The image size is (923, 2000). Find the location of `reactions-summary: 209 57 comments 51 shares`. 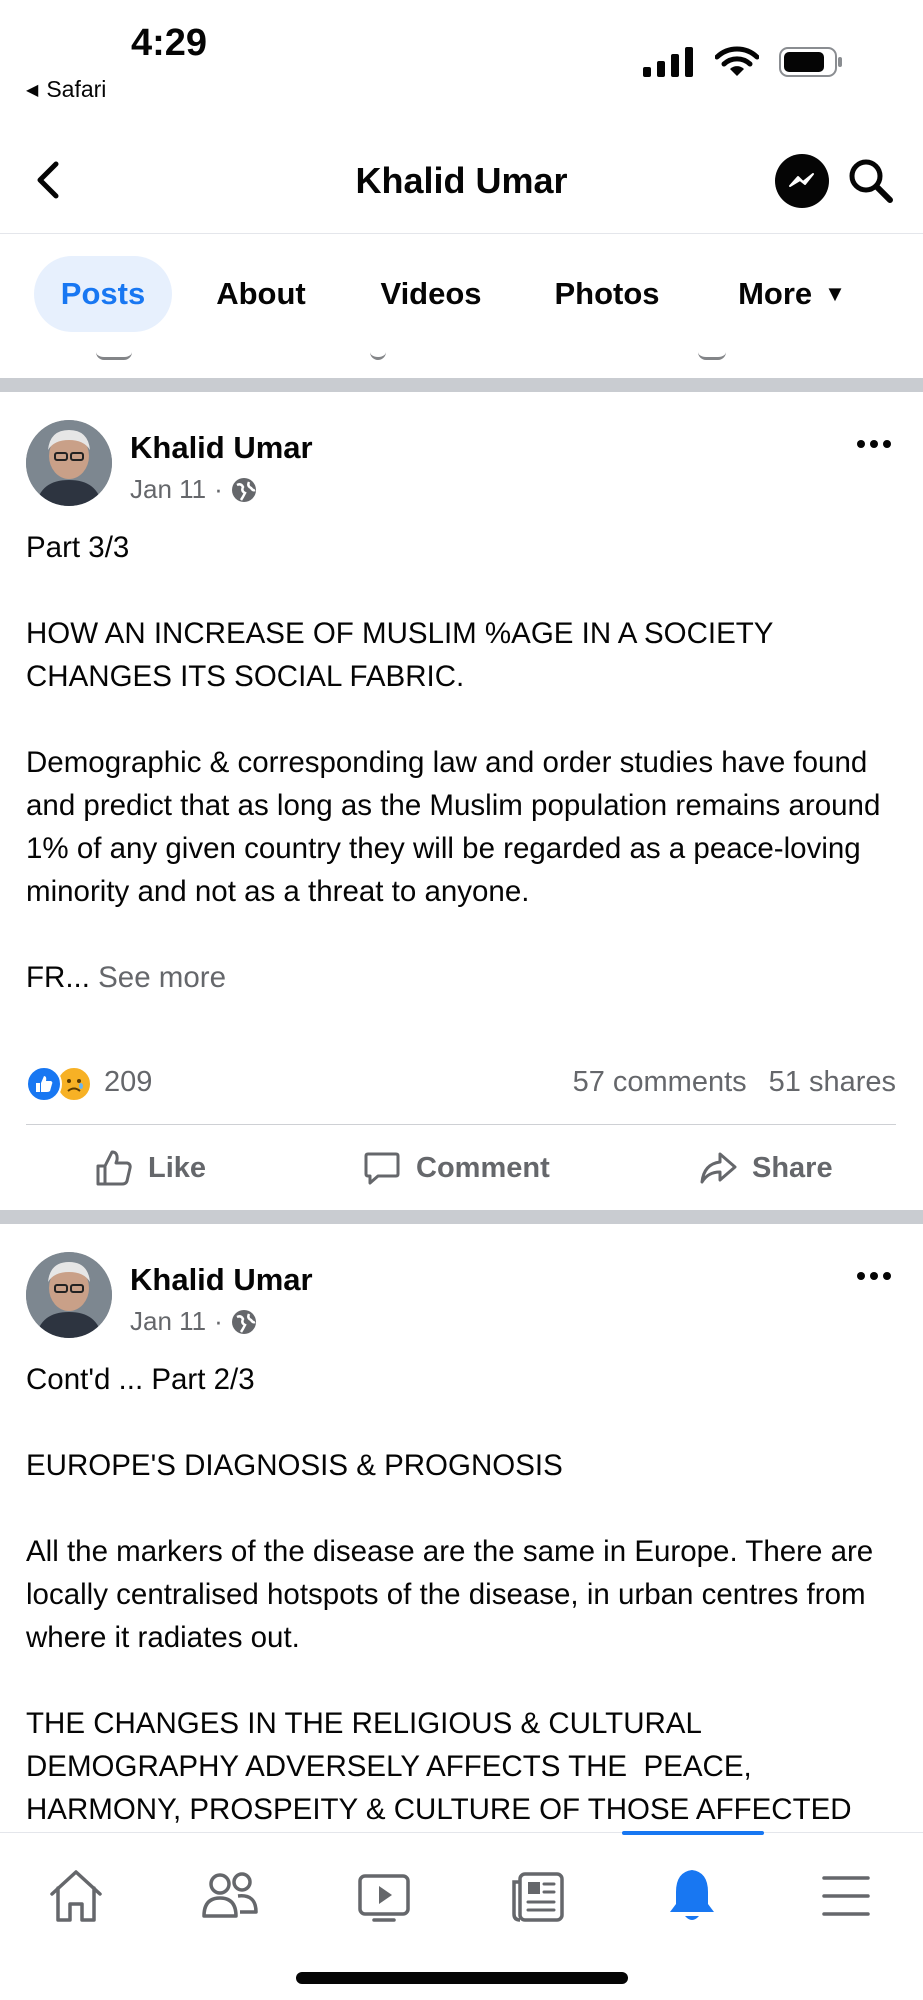

reactions-summary: 209 57 comments 51 shares is located at coordinates (461, 1082).